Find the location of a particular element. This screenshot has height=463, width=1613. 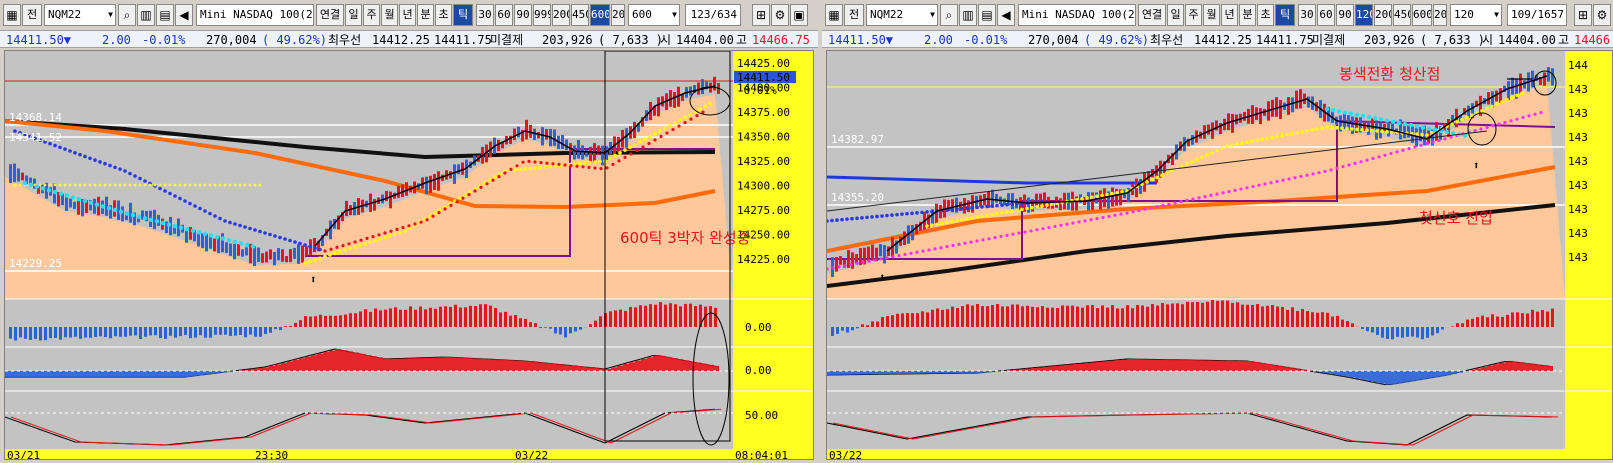

instrument-name: Mini NASDAQ 100(22.0 is located at coordinates (1077, 15).